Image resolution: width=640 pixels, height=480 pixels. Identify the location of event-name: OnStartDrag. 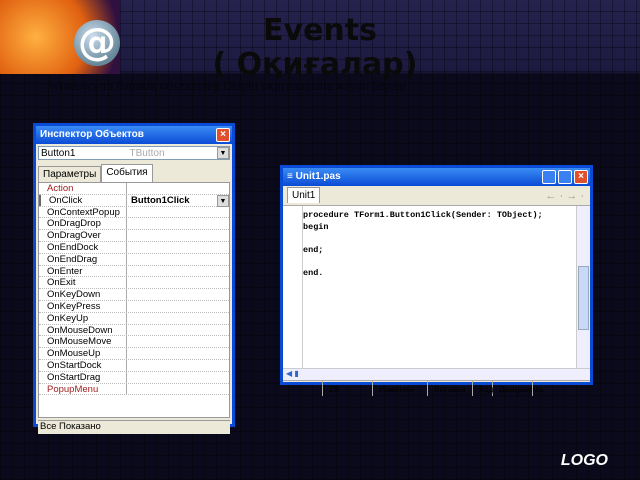
(83, 377).